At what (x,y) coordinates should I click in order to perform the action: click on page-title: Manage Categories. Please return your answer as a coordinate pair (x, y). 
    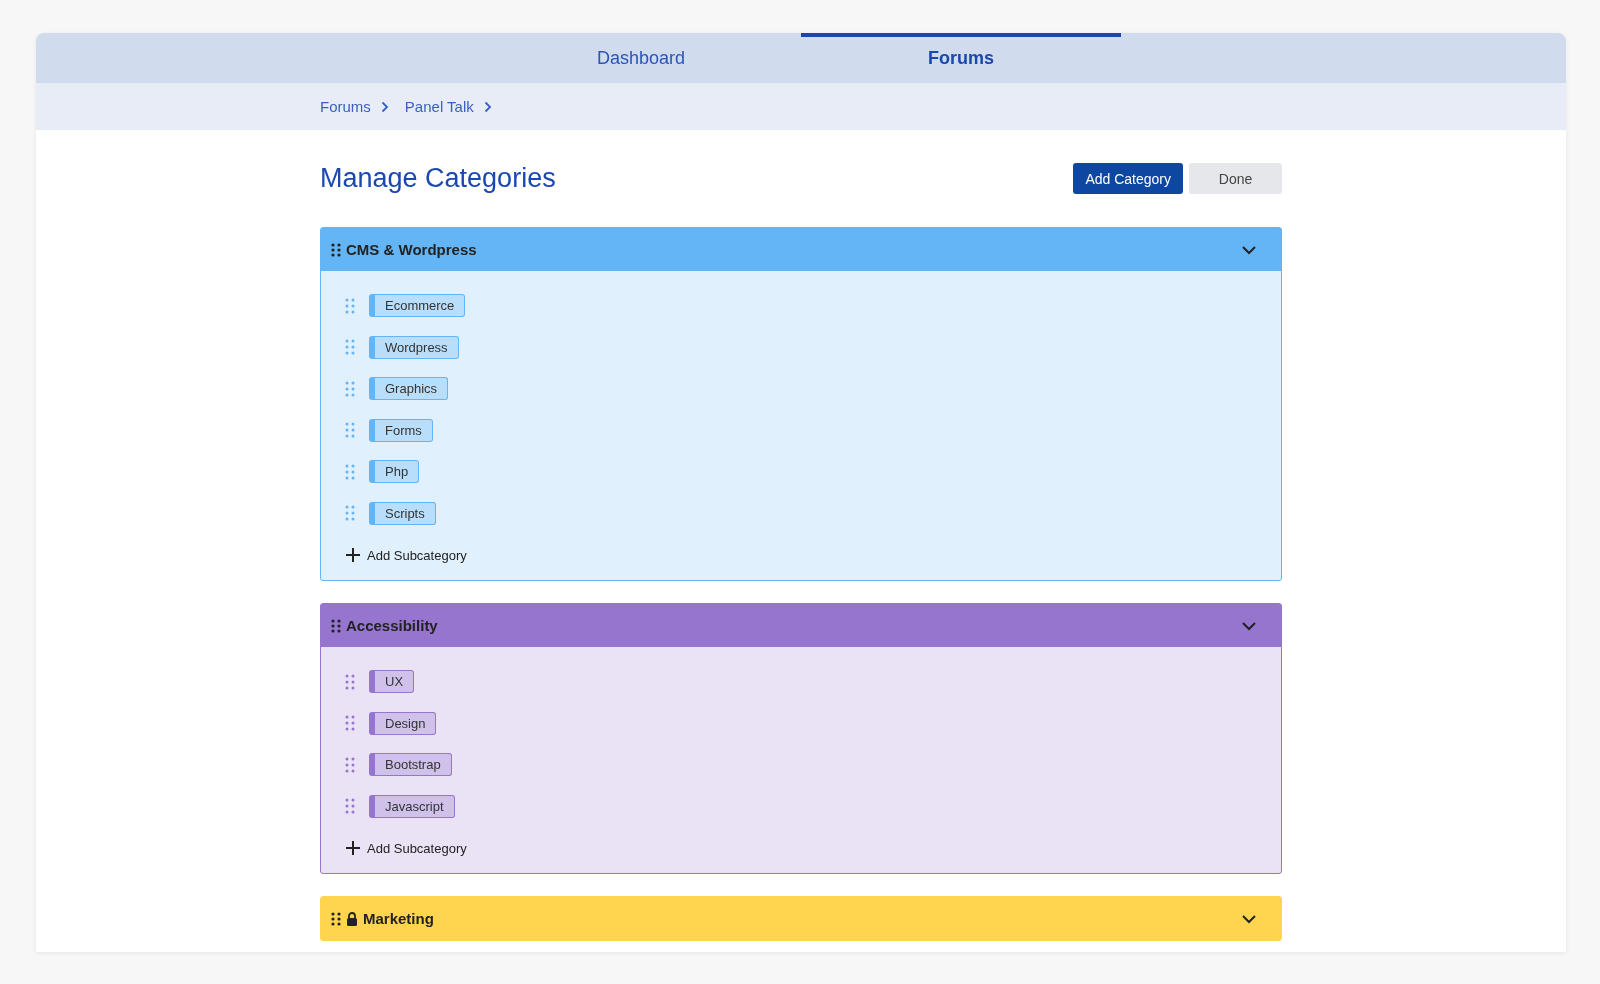
    Looking at the image, I should click on (438, 178).